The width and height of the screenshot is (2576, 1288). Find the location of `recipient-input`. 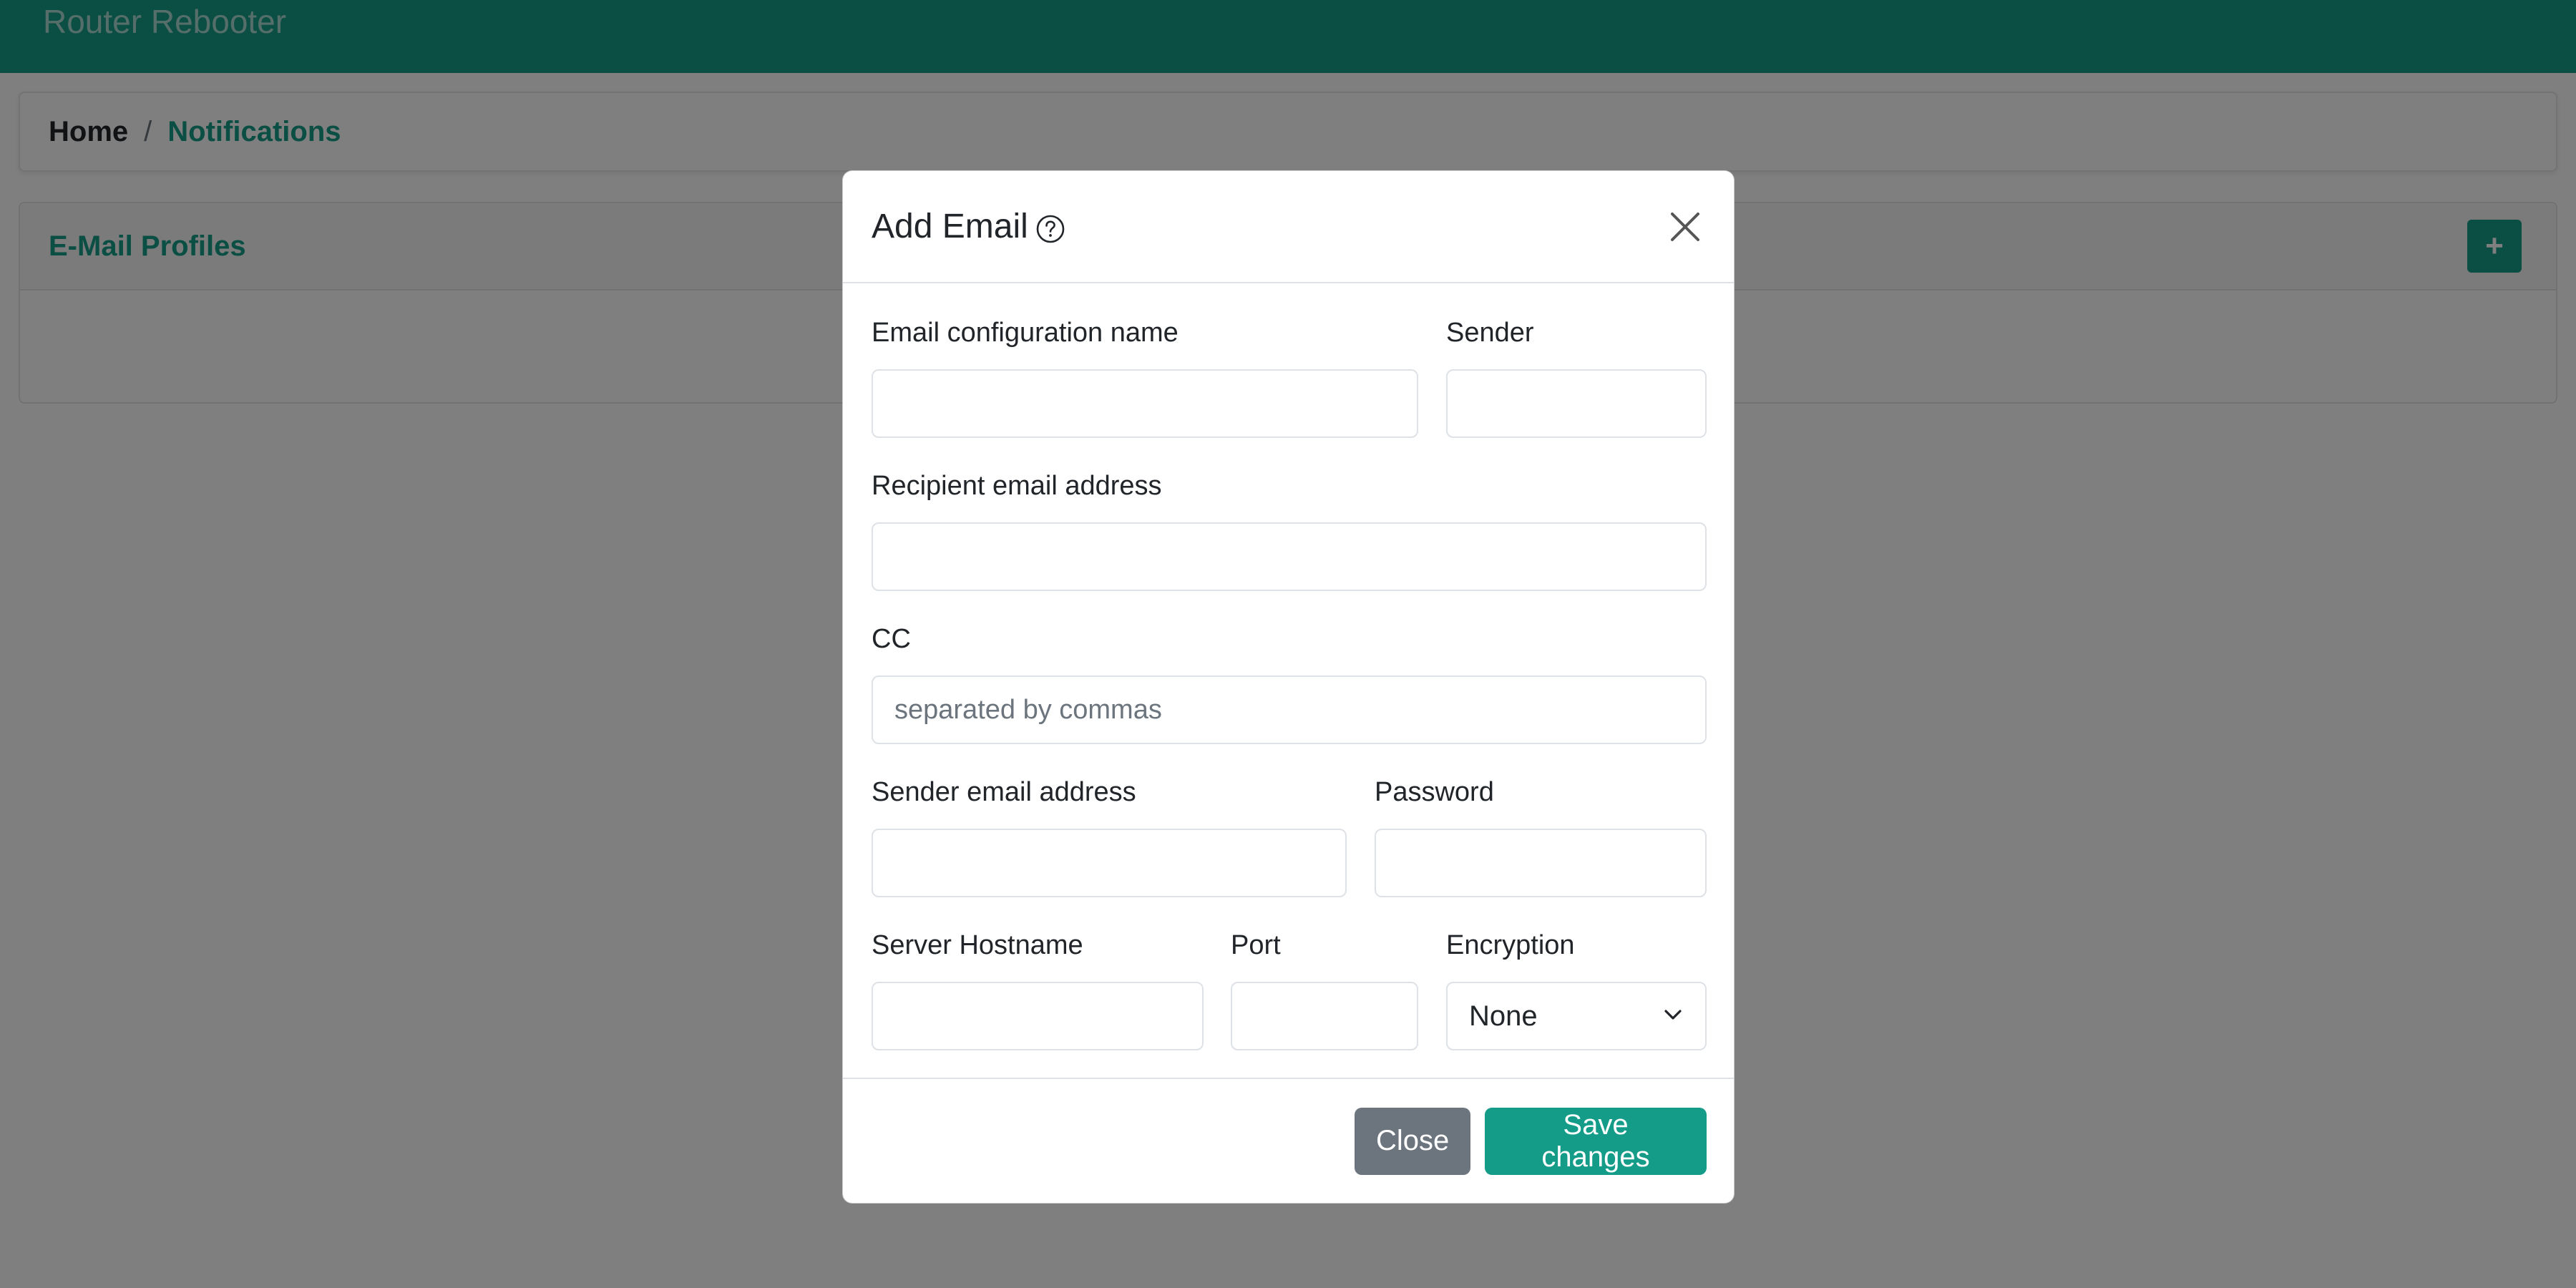

recipient-input is located at coordinates (1289, 556).